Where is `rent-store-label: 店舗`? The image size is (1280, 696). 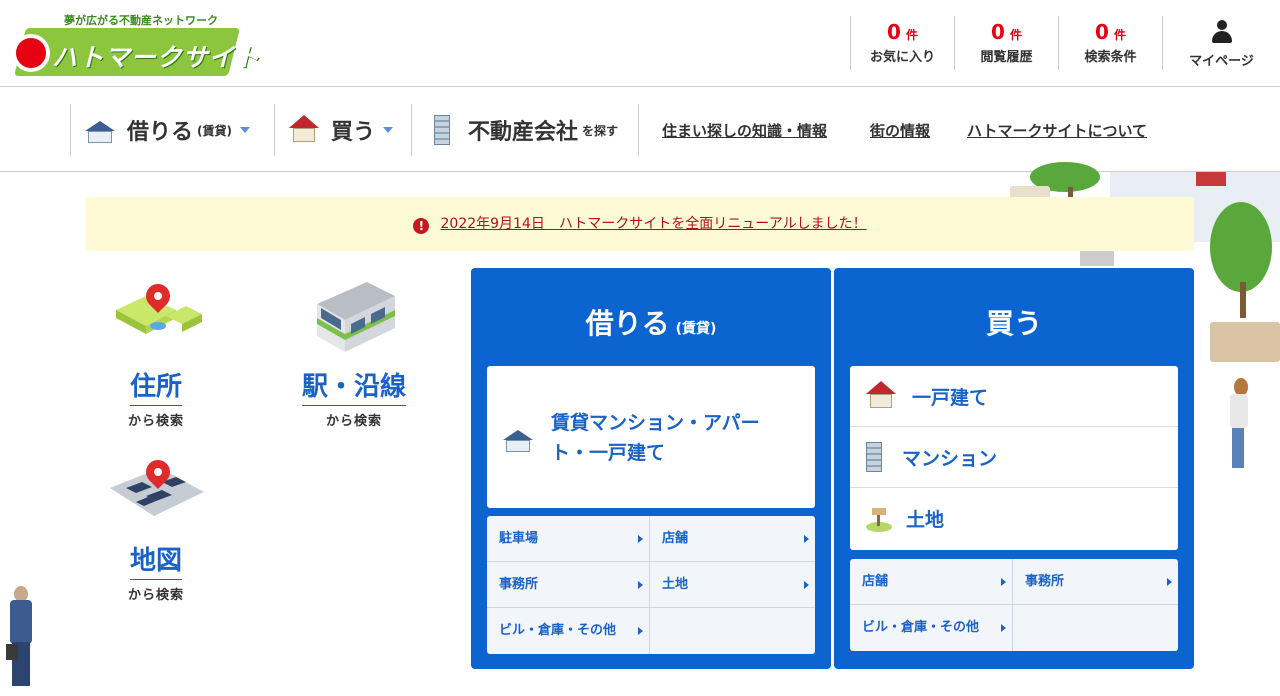 rent-store-label: 店舗 is located at coordinates (675, 538).